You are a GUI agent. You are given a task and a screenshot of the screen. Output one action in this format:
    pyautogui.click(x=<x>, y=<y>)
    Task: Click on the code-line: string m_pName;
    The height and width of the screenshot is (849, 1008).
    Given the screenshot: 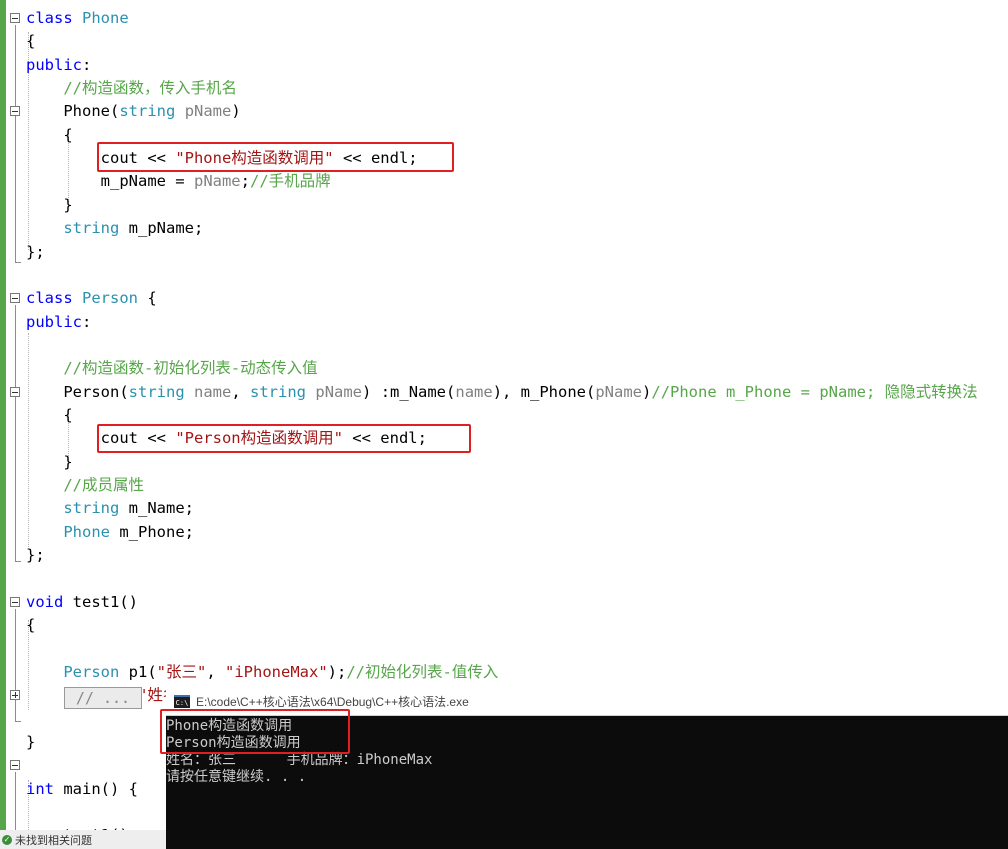 What is the action you would take?
    pyautogui.click(x=114, y=228)
    